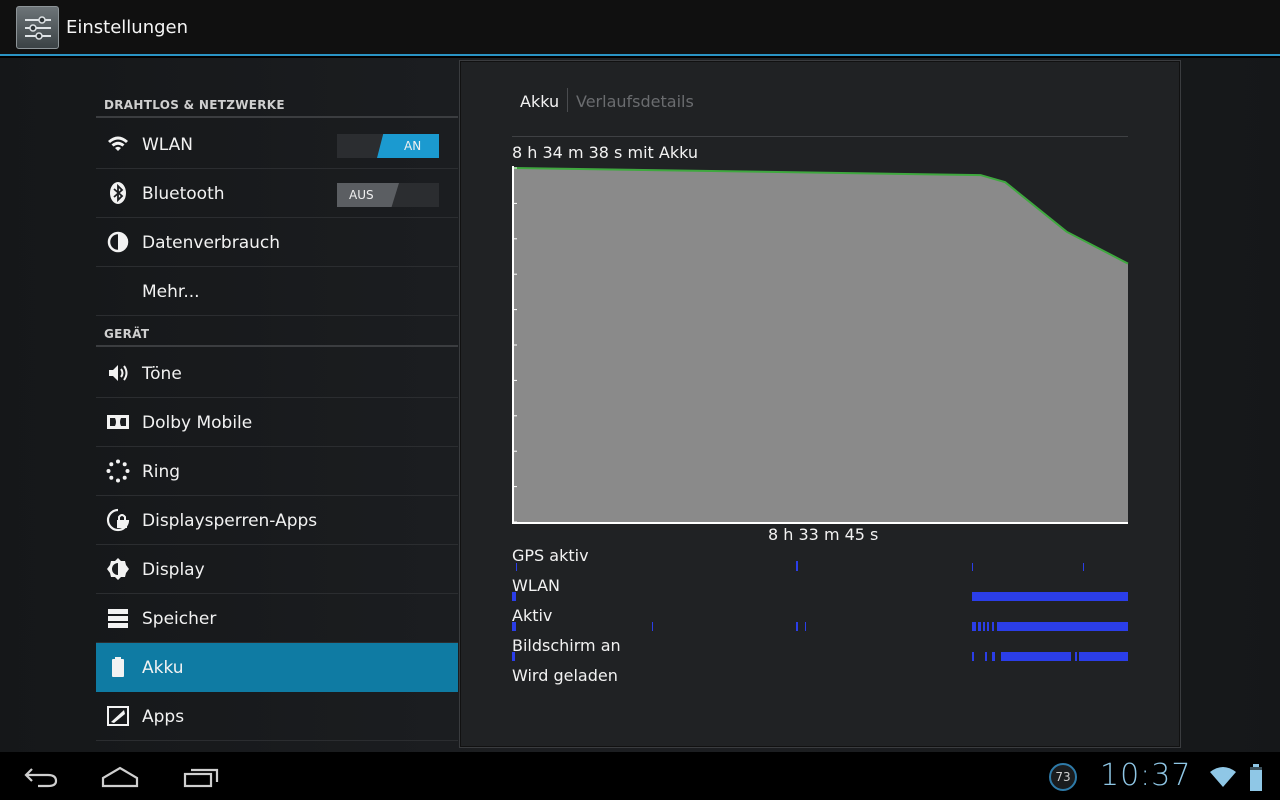 The width and height of the screenshot is (1280, 800). Describe the element at coordinates (179, 619) in the screenshot. I see `sidebar-item-label: Speicher` at that location.